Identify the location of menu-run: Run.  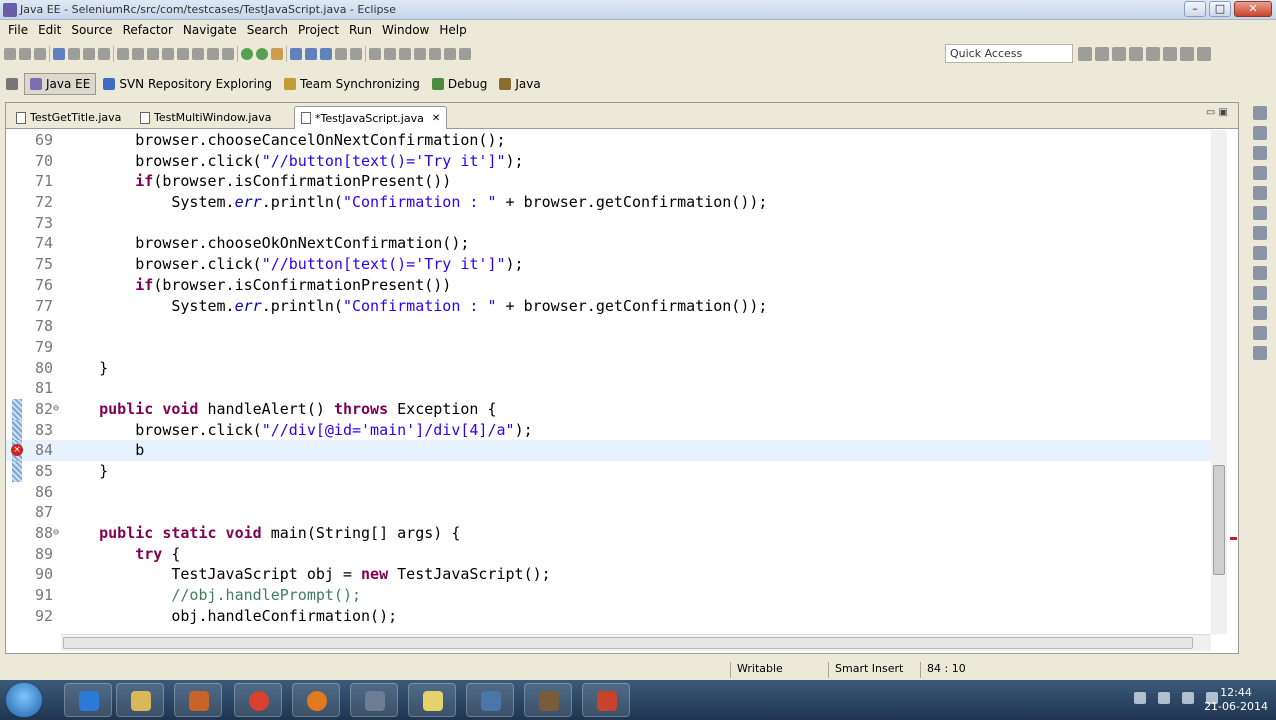
(360, 30).